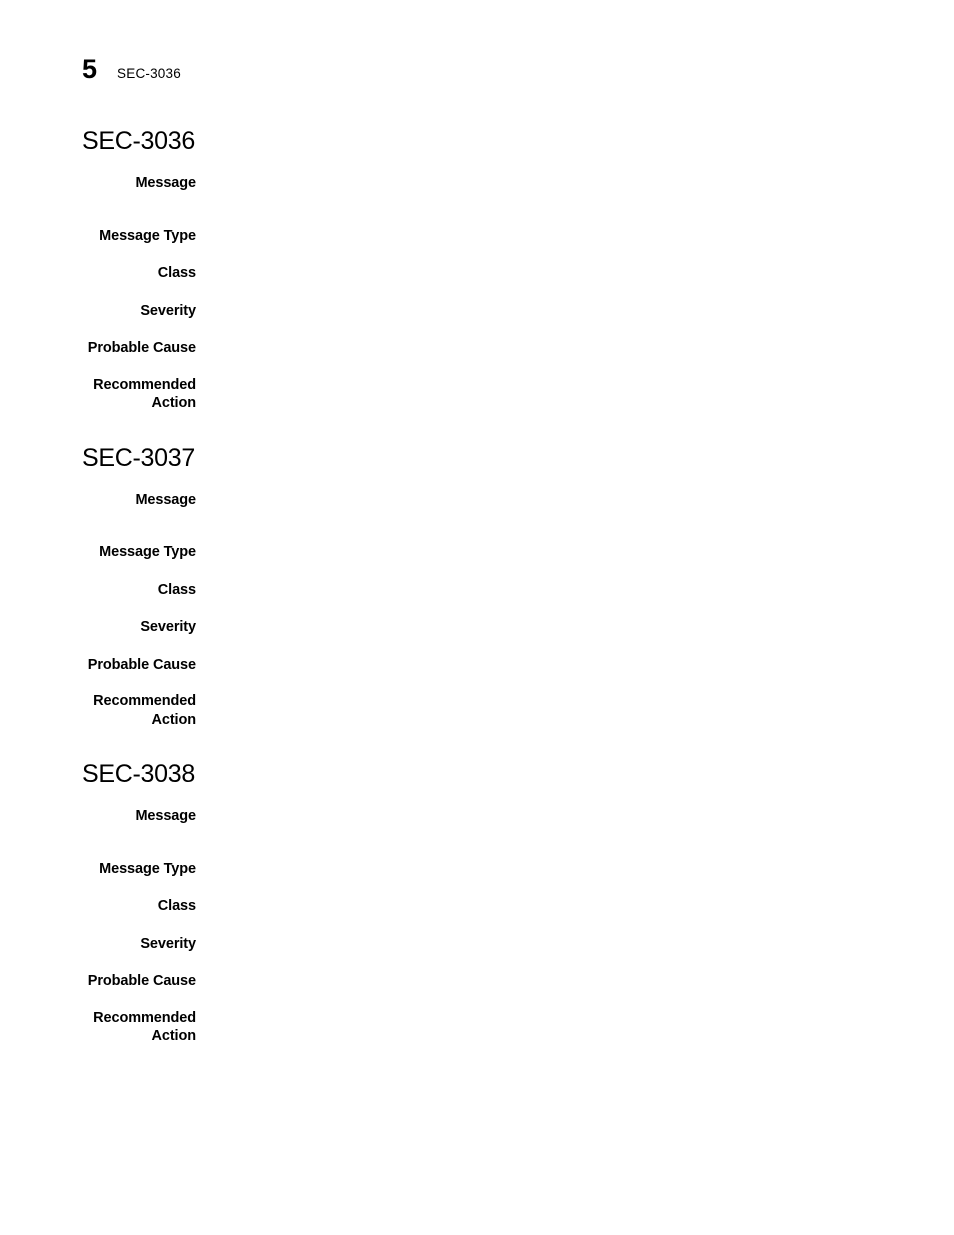 Image resolution: width=954 pixels, height=1235 pixels. What do you see at coordinates (138, 774) in the screenshot?
I see `section-heading: SEC-3038` at bounding box center [138, 774].